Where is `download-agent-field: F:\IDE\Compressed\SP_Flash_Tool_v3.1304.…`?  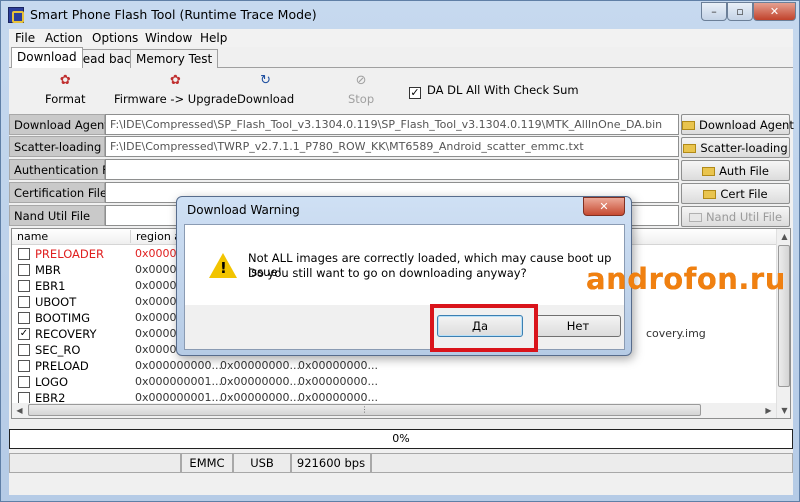
download-agent-field: F:\IDE\Compressed\SP_Flash_Tool_v3.1304.… is located at coordinates (392, 124).